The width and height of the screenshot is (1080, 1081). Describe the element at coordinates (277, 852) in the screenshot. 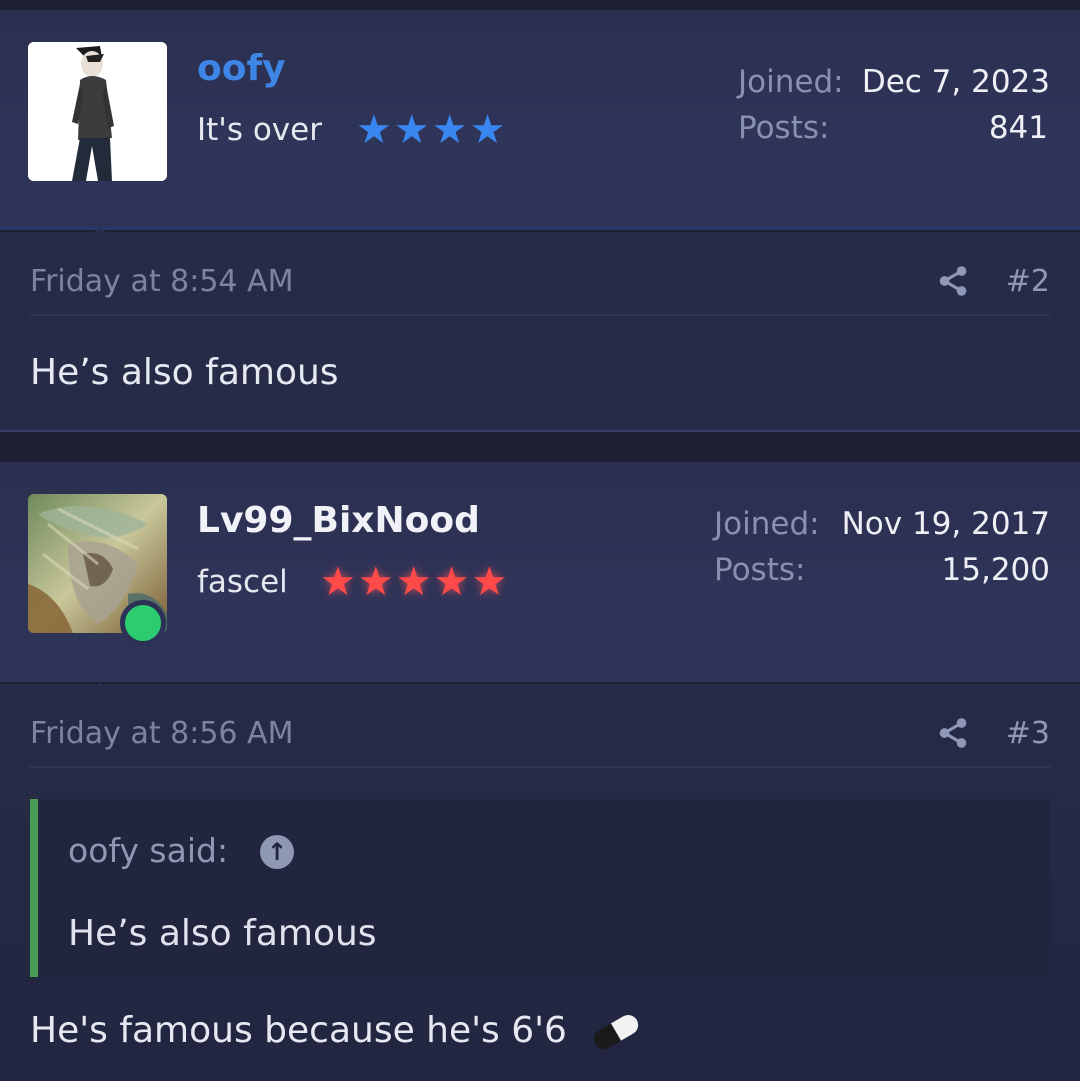

I see `arrow-up-circle-icon: ↑` at that location.